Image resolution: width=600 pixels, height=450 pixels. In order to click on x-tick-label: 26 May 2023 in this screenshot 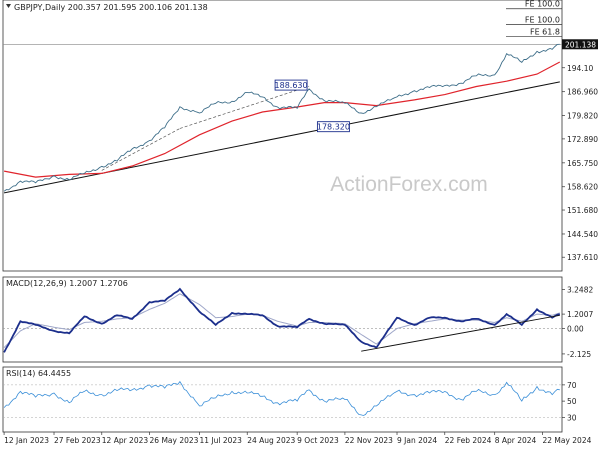, I will do `click(174, 440)`.